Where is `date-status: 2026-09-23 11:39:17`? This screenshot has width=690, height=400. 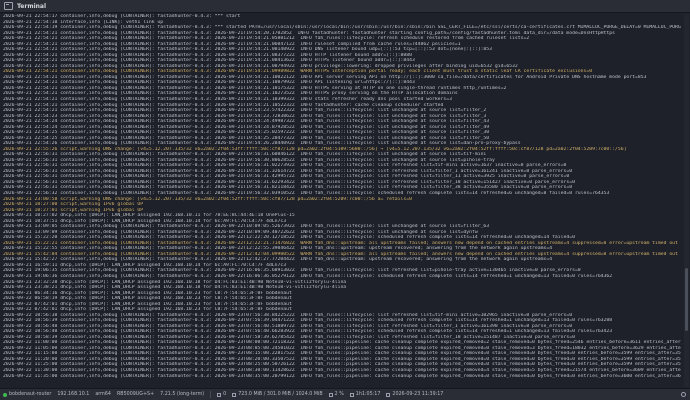
date-status: 2026-09-23 11:39:17 is located at coordinates (414, 394).